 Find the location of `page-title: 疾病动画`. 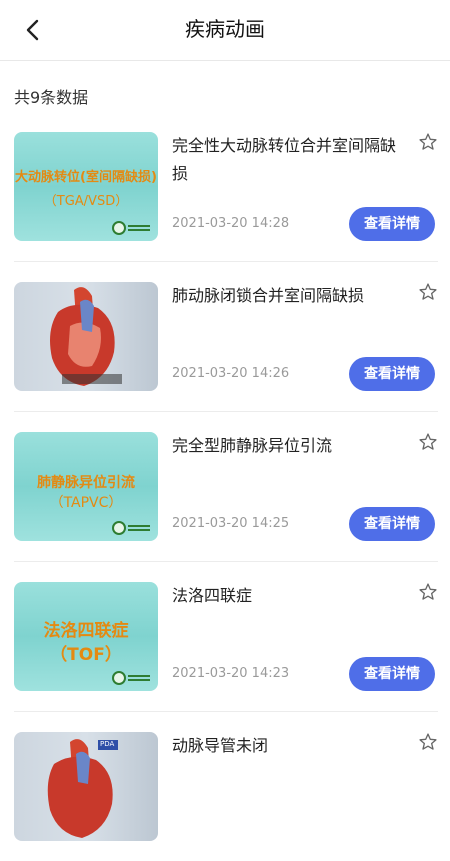

page-title: 疾病动画 is located at coordinates (225, 29).